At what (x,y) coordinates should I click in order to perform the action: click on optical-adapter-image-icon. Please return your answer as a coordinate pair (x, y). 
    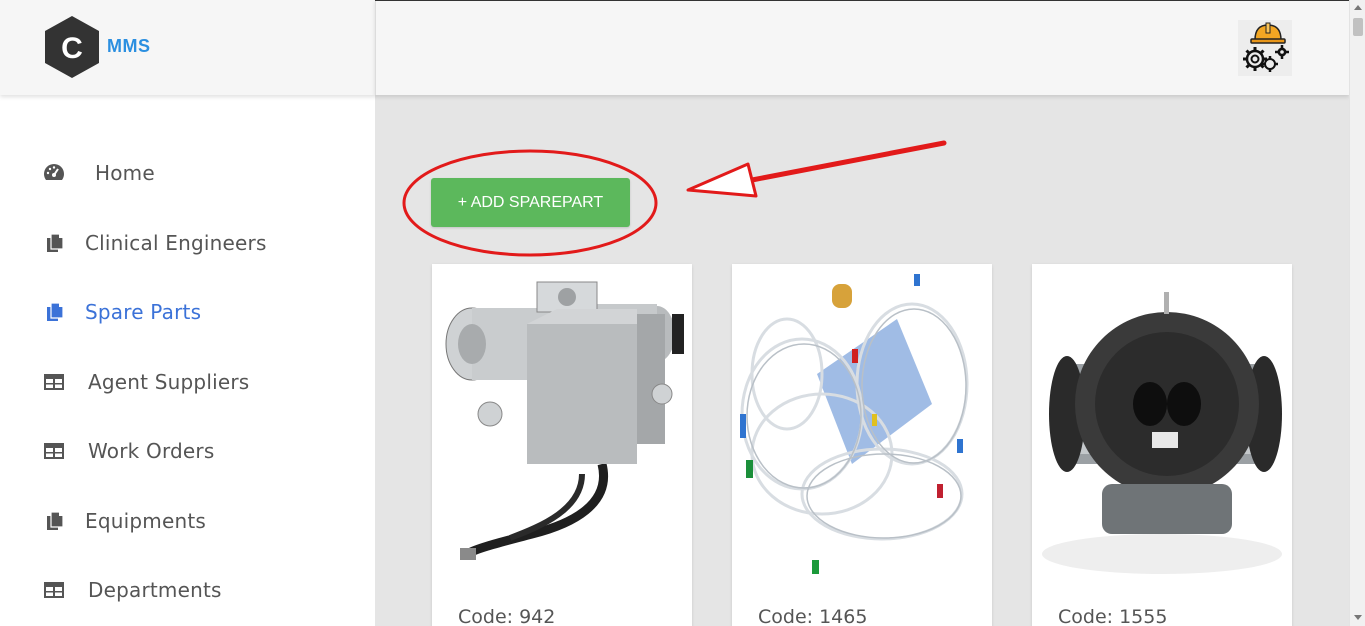
    Looking at the image, I should click on (1162, 421).